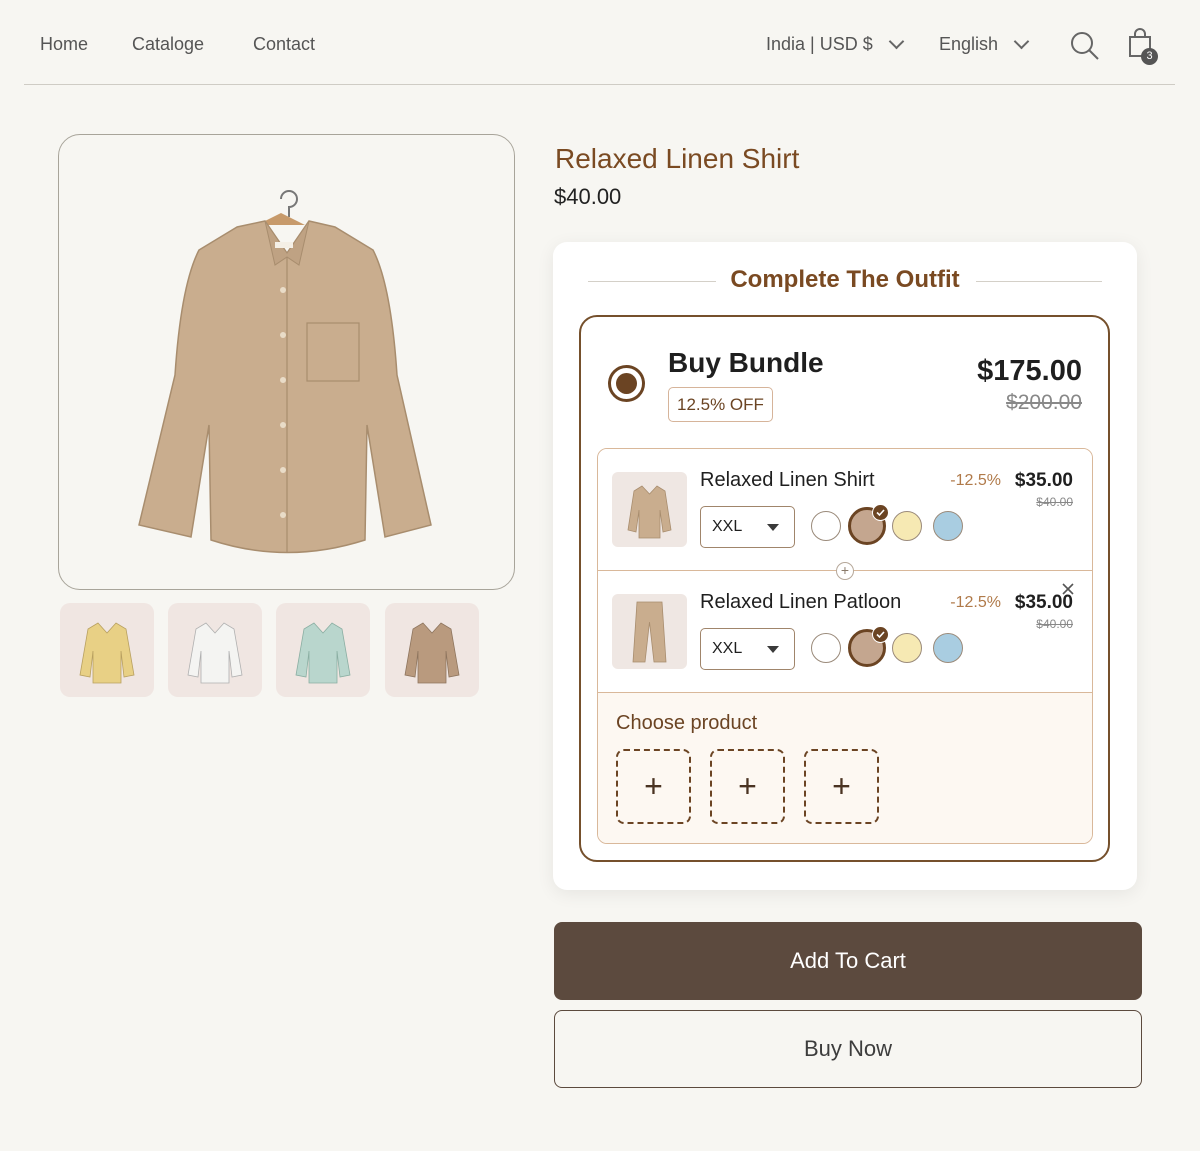  What do you see at coordinates (1044, 402) in the screenshot?
I see `bundle-old-price: $200.00` at bounding box center [1044, 402].